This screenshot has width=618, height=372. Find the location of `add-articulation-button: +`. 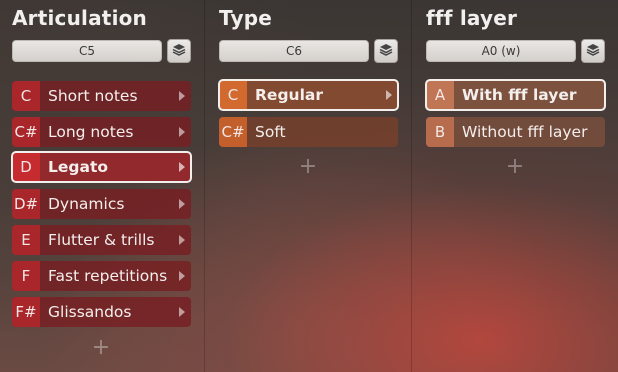

add-articulation-button: + is located at coordinates (101, 347).